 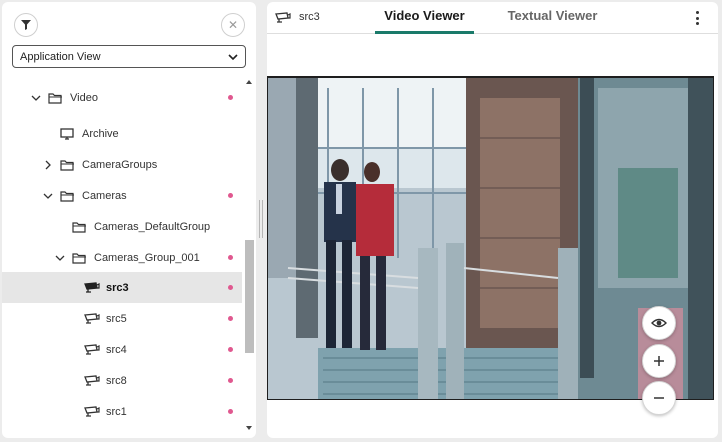 I want to click on tree-item-label: Cameras_DefaultGroup, so click(x=152, y=226).